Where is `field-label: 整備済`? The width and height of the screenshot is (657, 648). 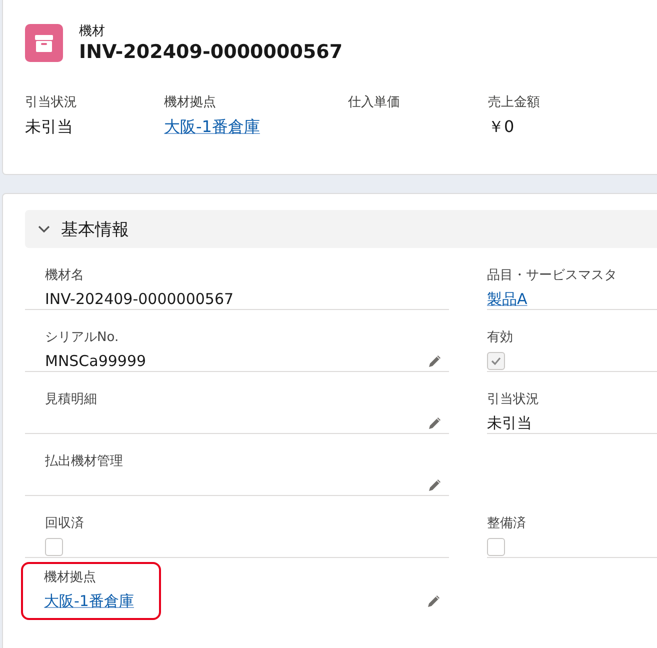
field-label: 整備済 is located at coordinates (507, 523).